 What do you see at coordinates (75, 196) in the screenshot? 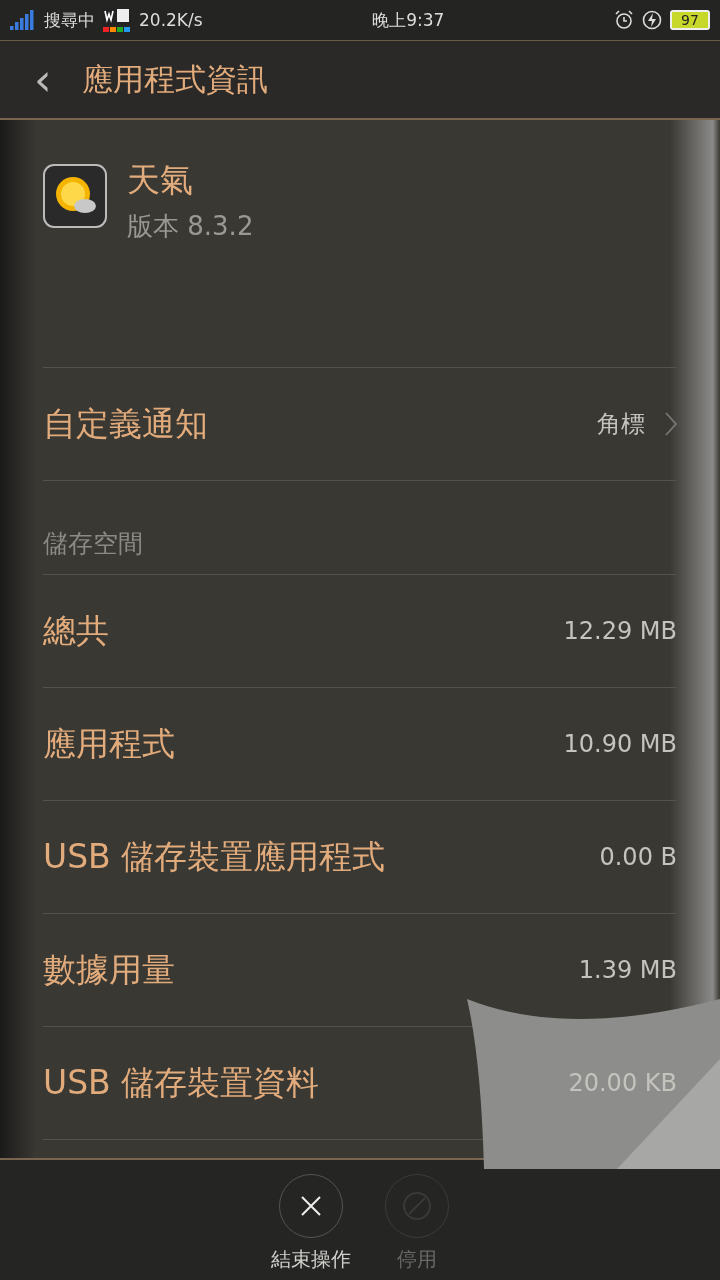
I see `sun-cloud-icon` at bounding box center [75, 196].